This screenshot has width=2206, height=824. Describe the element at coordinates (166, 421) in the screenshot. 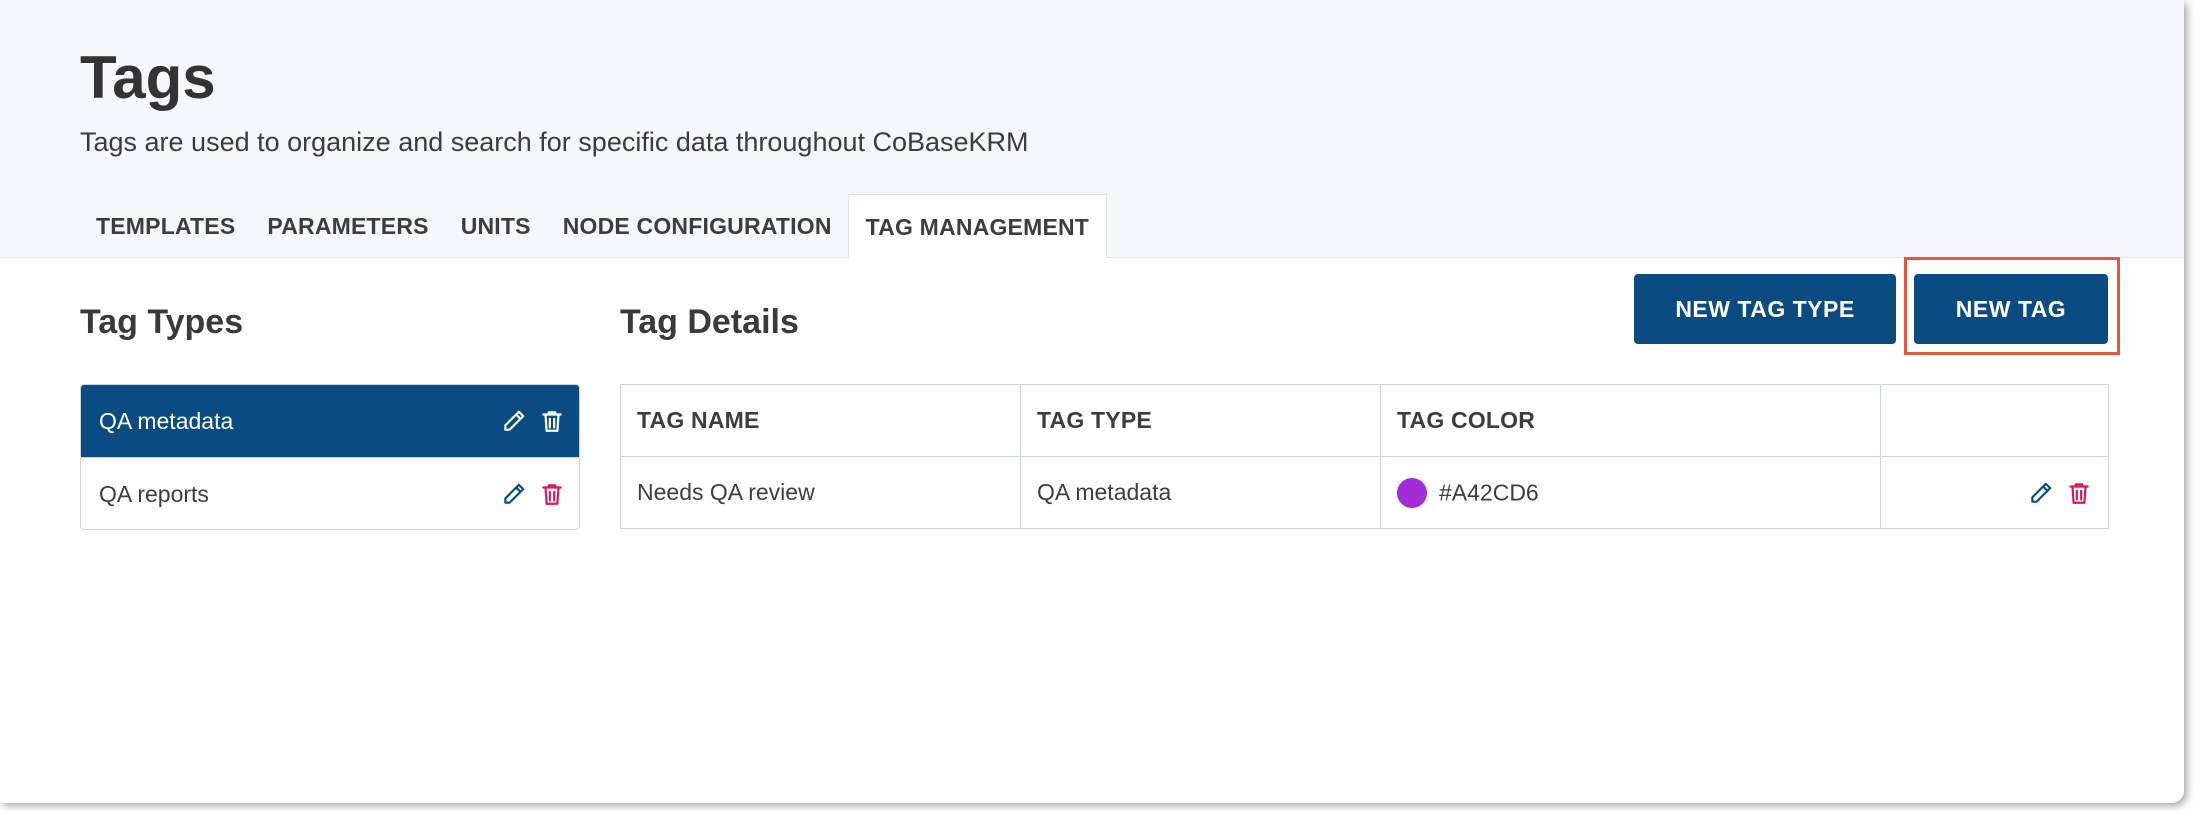

I see `tag-type-label: QA metadata` at that location.